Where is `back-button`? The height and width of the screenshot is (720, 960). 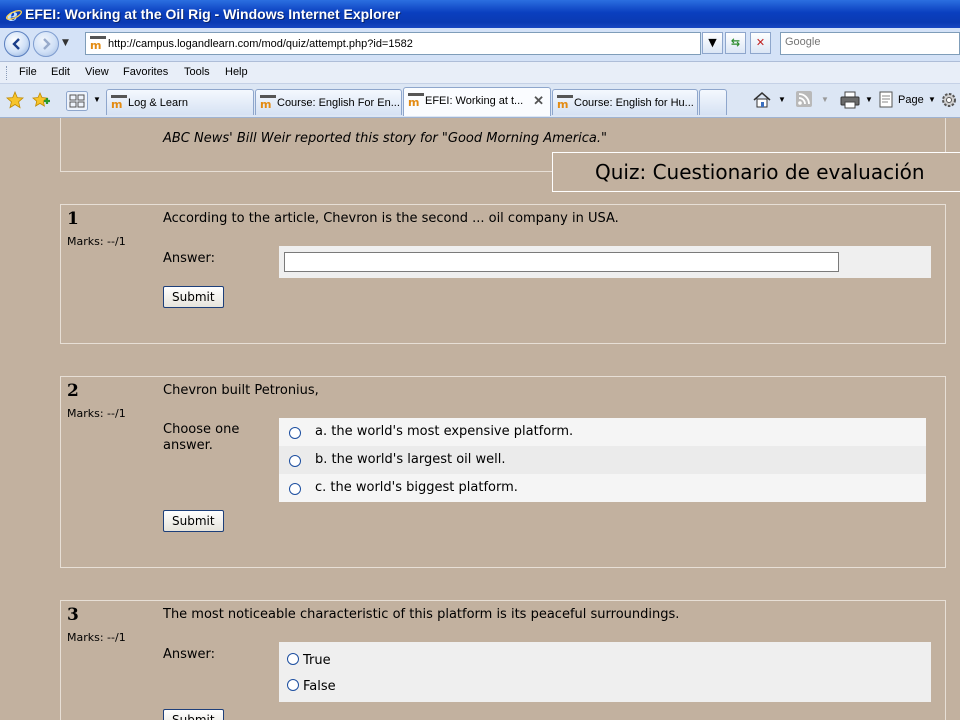
back-button is located at coordinates (17, 44).